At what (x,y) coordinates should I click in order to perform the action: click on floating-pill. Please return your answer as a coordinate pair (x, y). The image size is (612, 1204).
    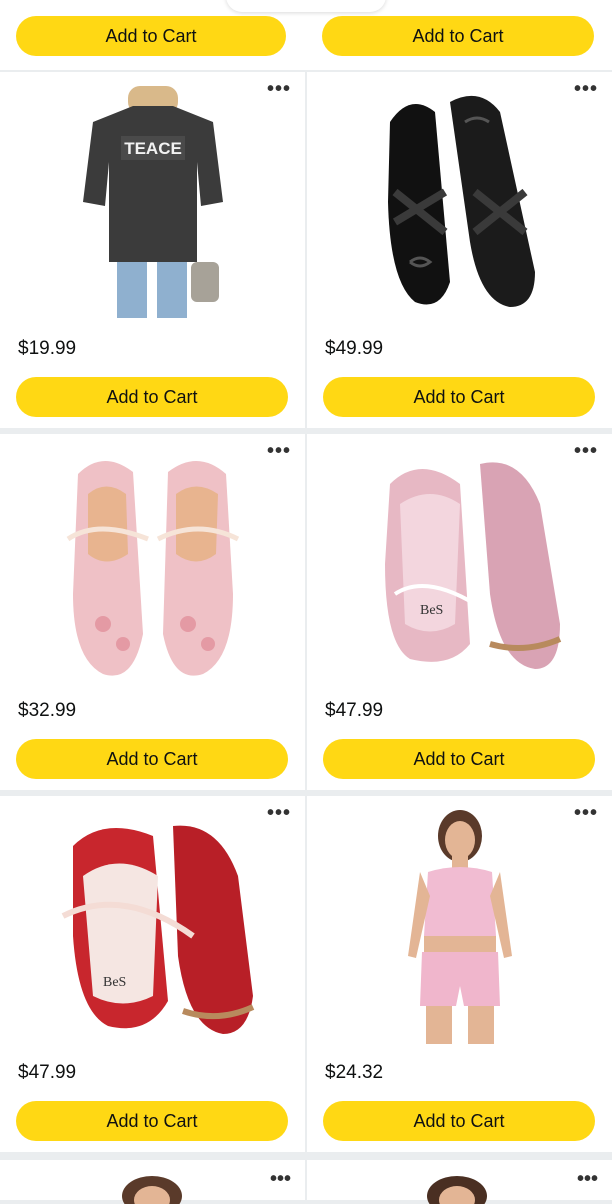
    Looking at the image, I should click on (306, 6).